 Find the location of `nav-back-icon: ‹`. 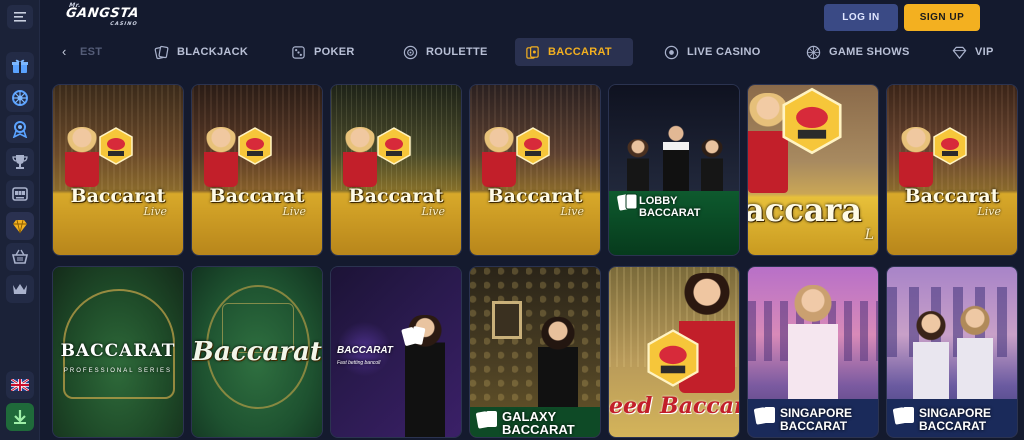

nav-back-icon: ‹ is located at coordinates (69, 52).